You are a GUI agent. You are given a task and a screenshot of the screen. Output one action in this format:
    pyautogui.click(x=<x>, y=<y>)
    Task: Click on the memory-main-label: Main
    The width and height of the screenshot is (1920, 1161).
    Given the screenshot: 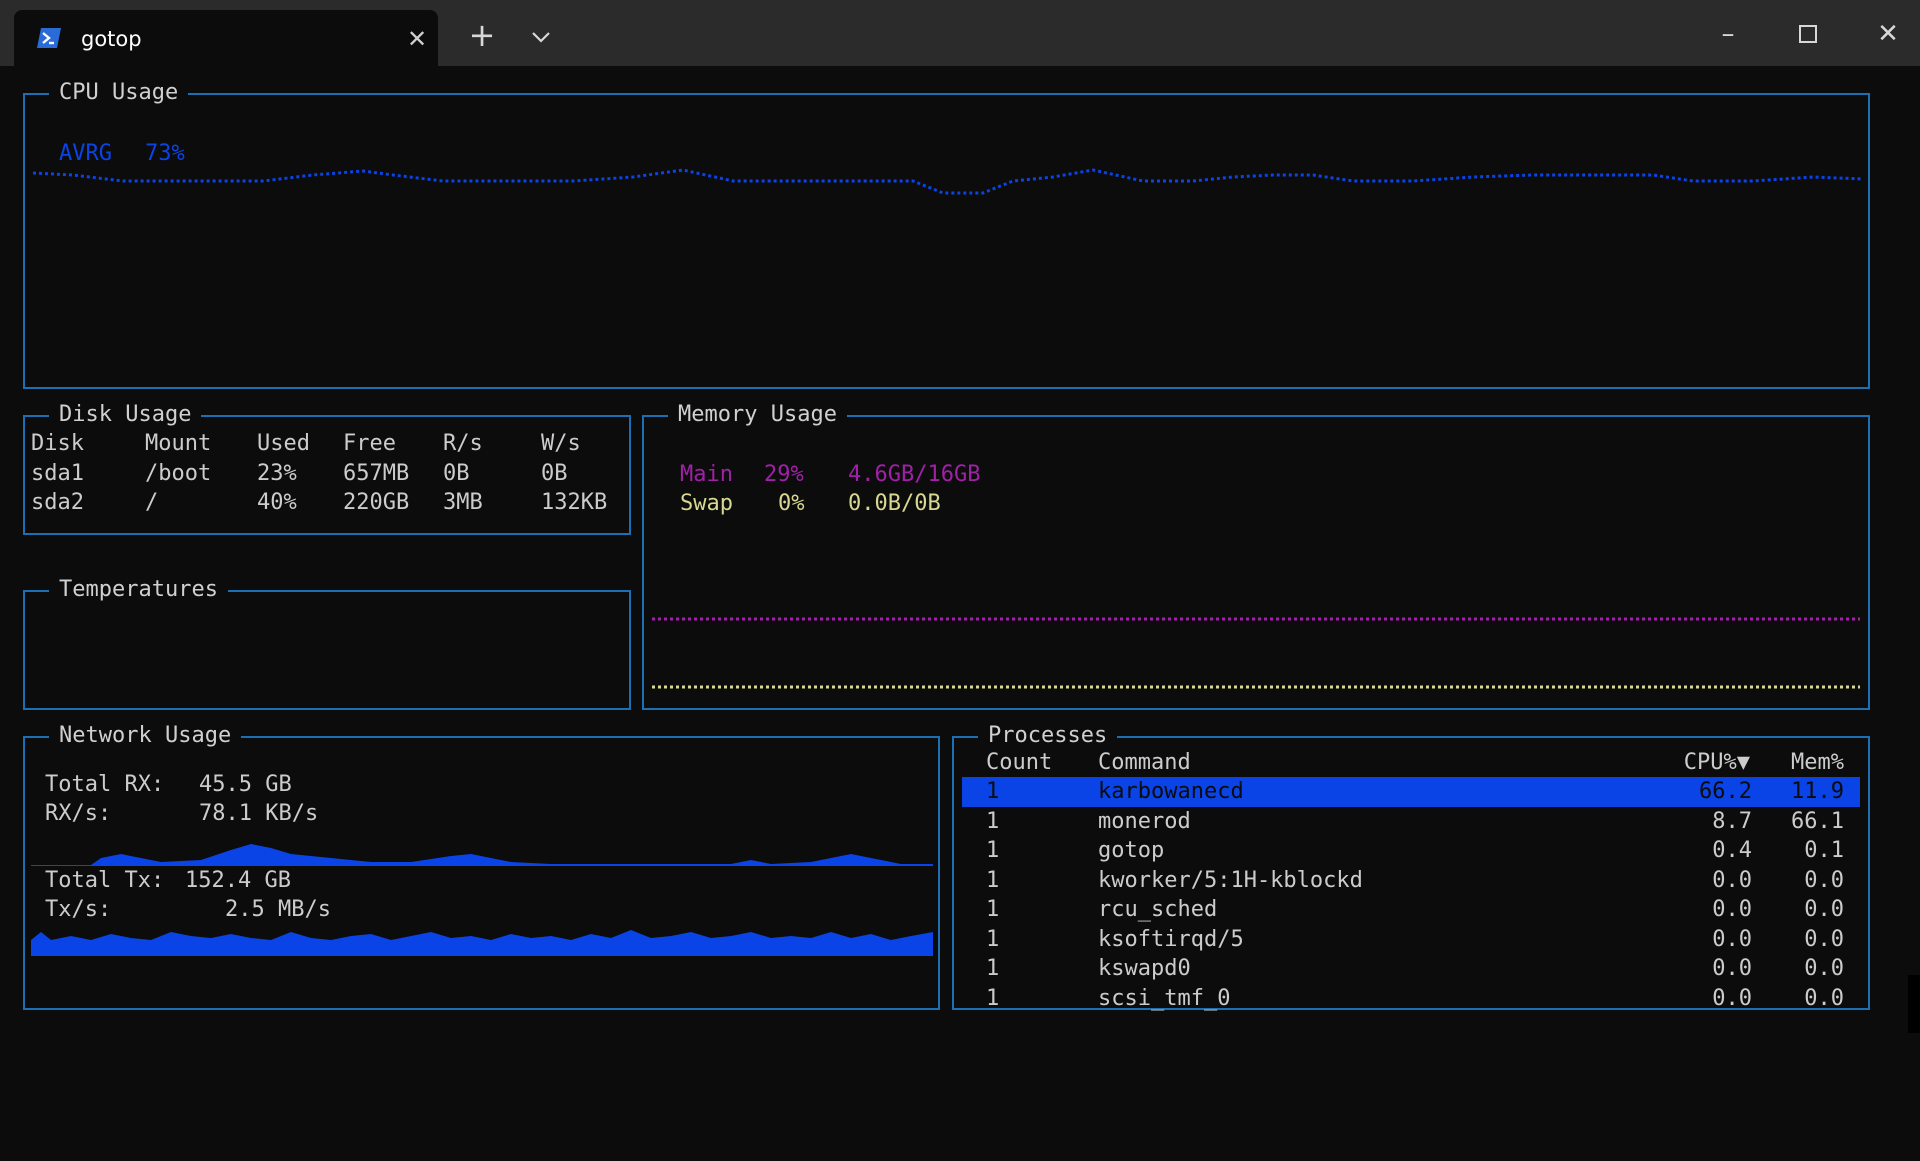 What is the action you would take?
    pyautogui.click(x=706, y=474)
    